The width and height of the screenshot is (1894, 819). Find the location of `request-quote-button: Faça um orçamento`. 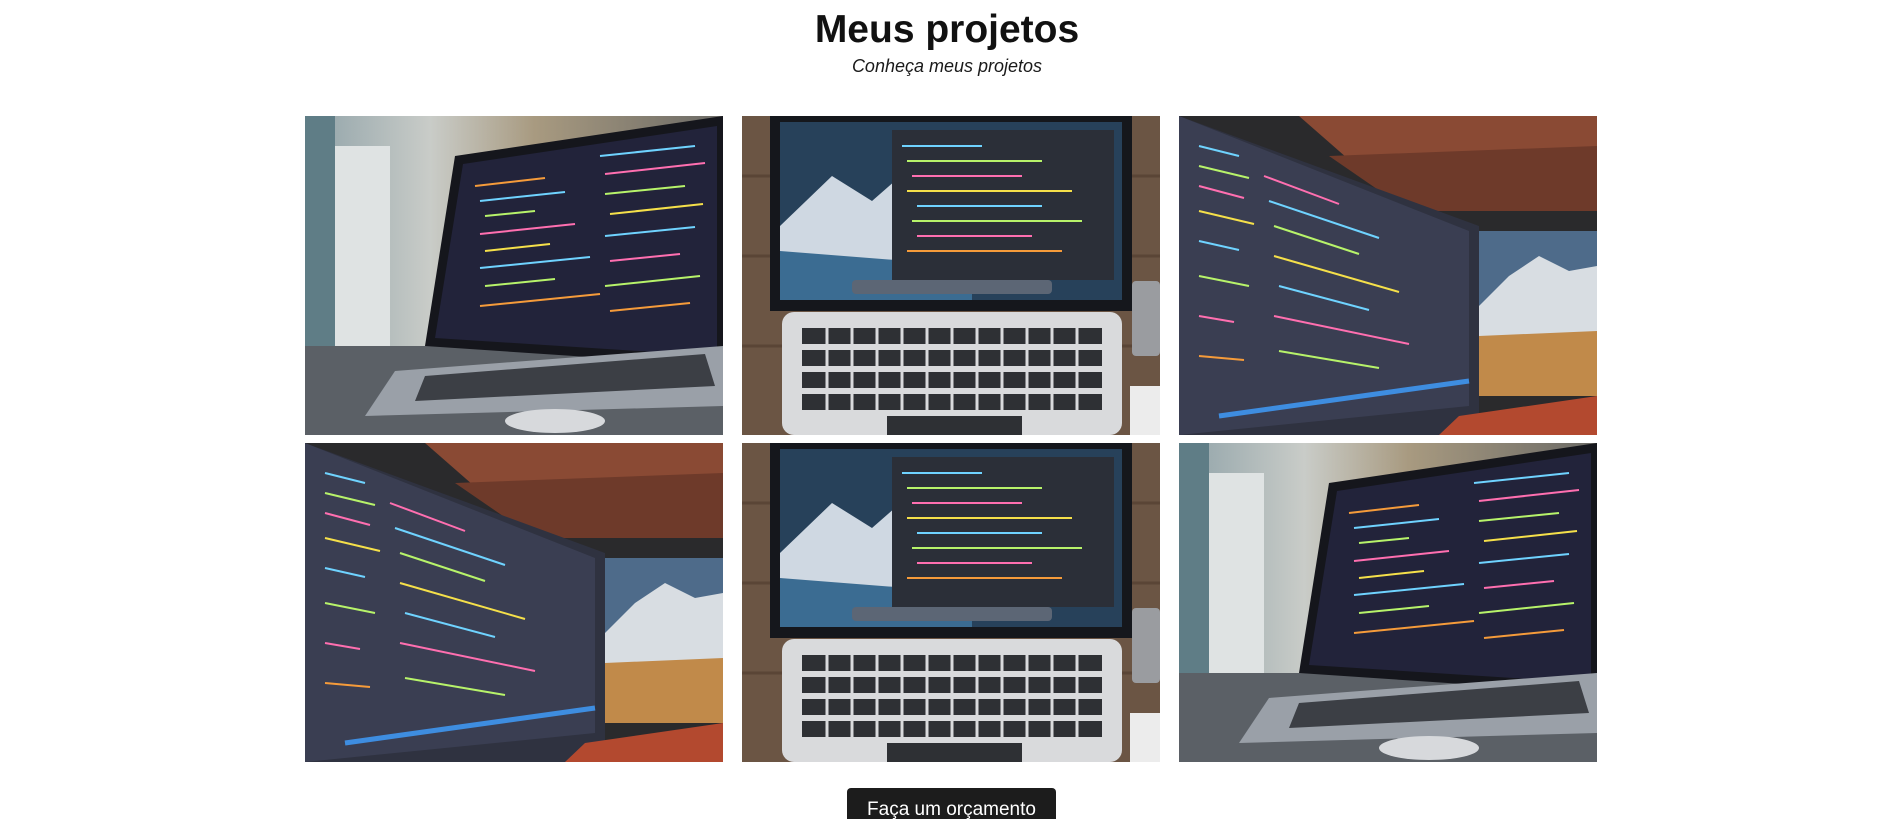

request-quote-button: Faça um orçamento is located at coordinates (951, 803).